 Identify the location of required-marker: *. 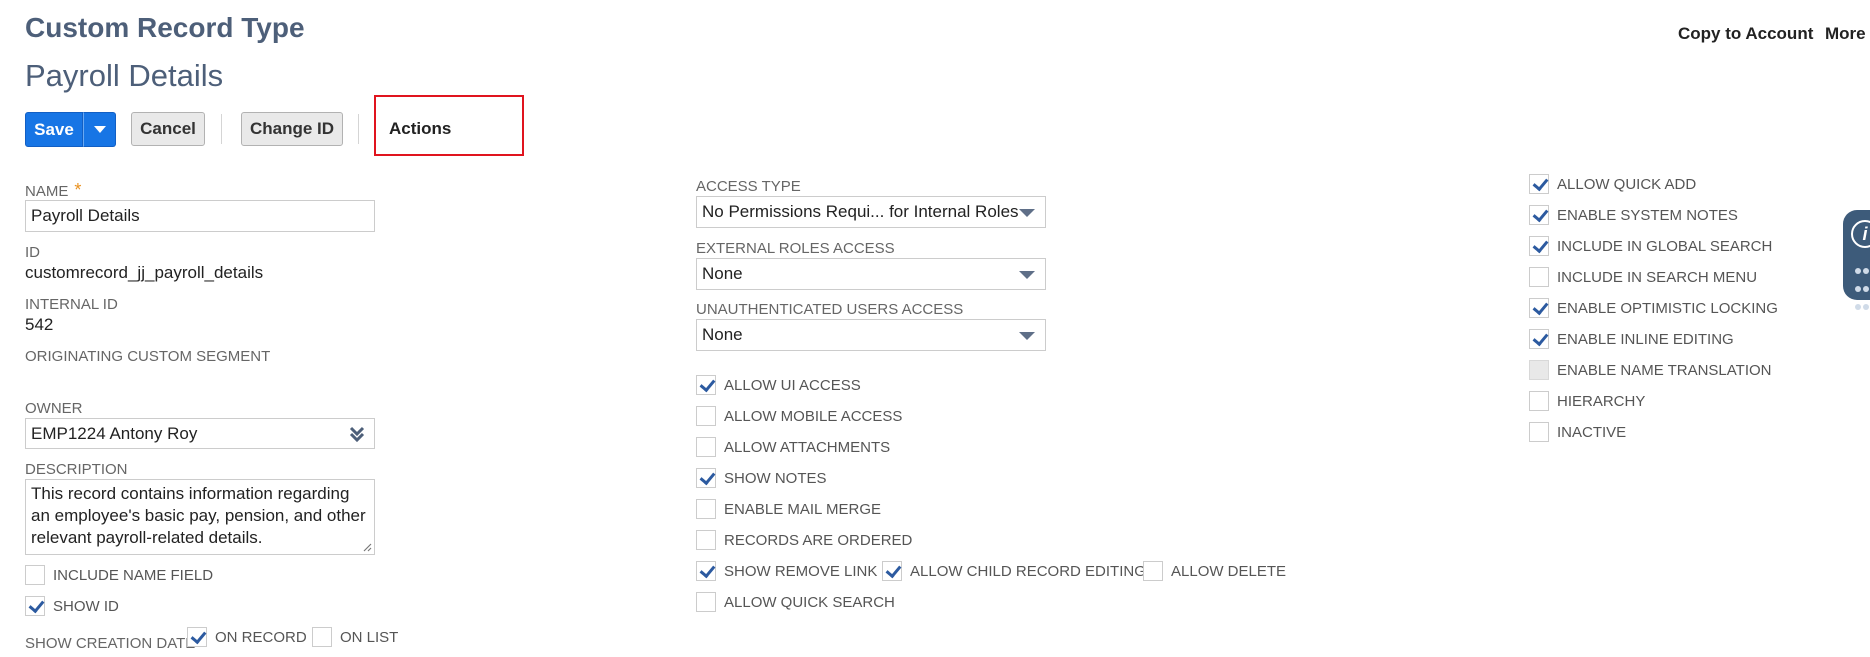
(78, 190).